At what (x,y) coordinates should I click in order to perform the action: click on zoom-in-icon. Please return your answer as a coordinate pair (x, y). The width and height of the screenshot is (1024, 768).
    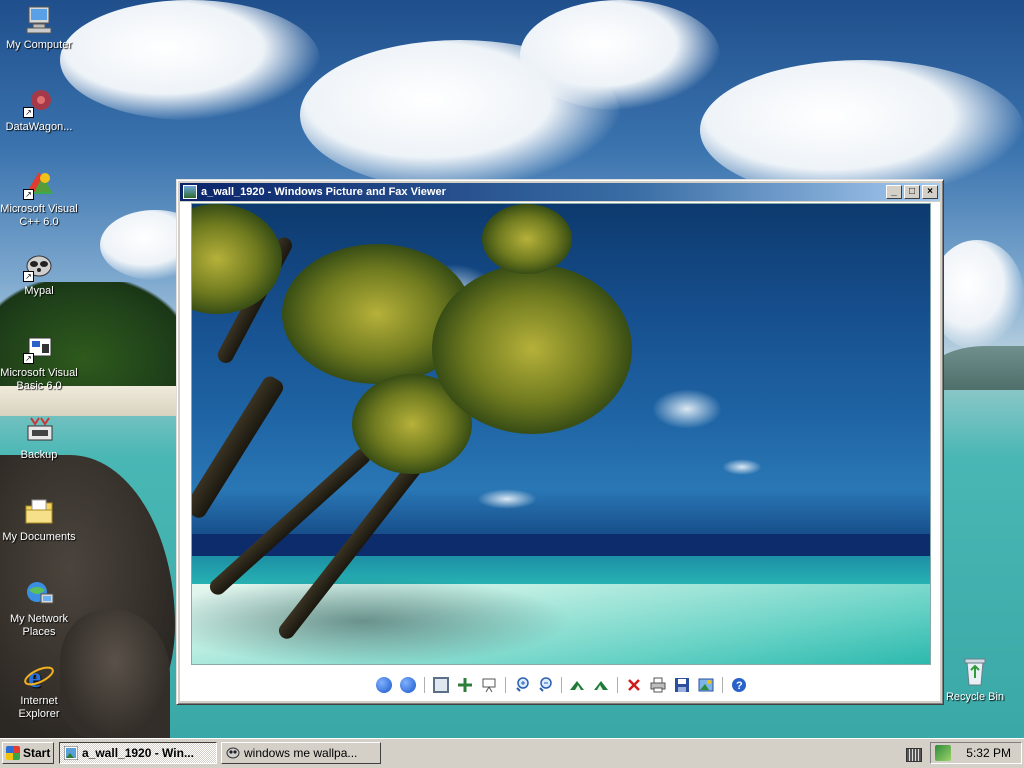
    Looking at the image, I should click on (522, 685).